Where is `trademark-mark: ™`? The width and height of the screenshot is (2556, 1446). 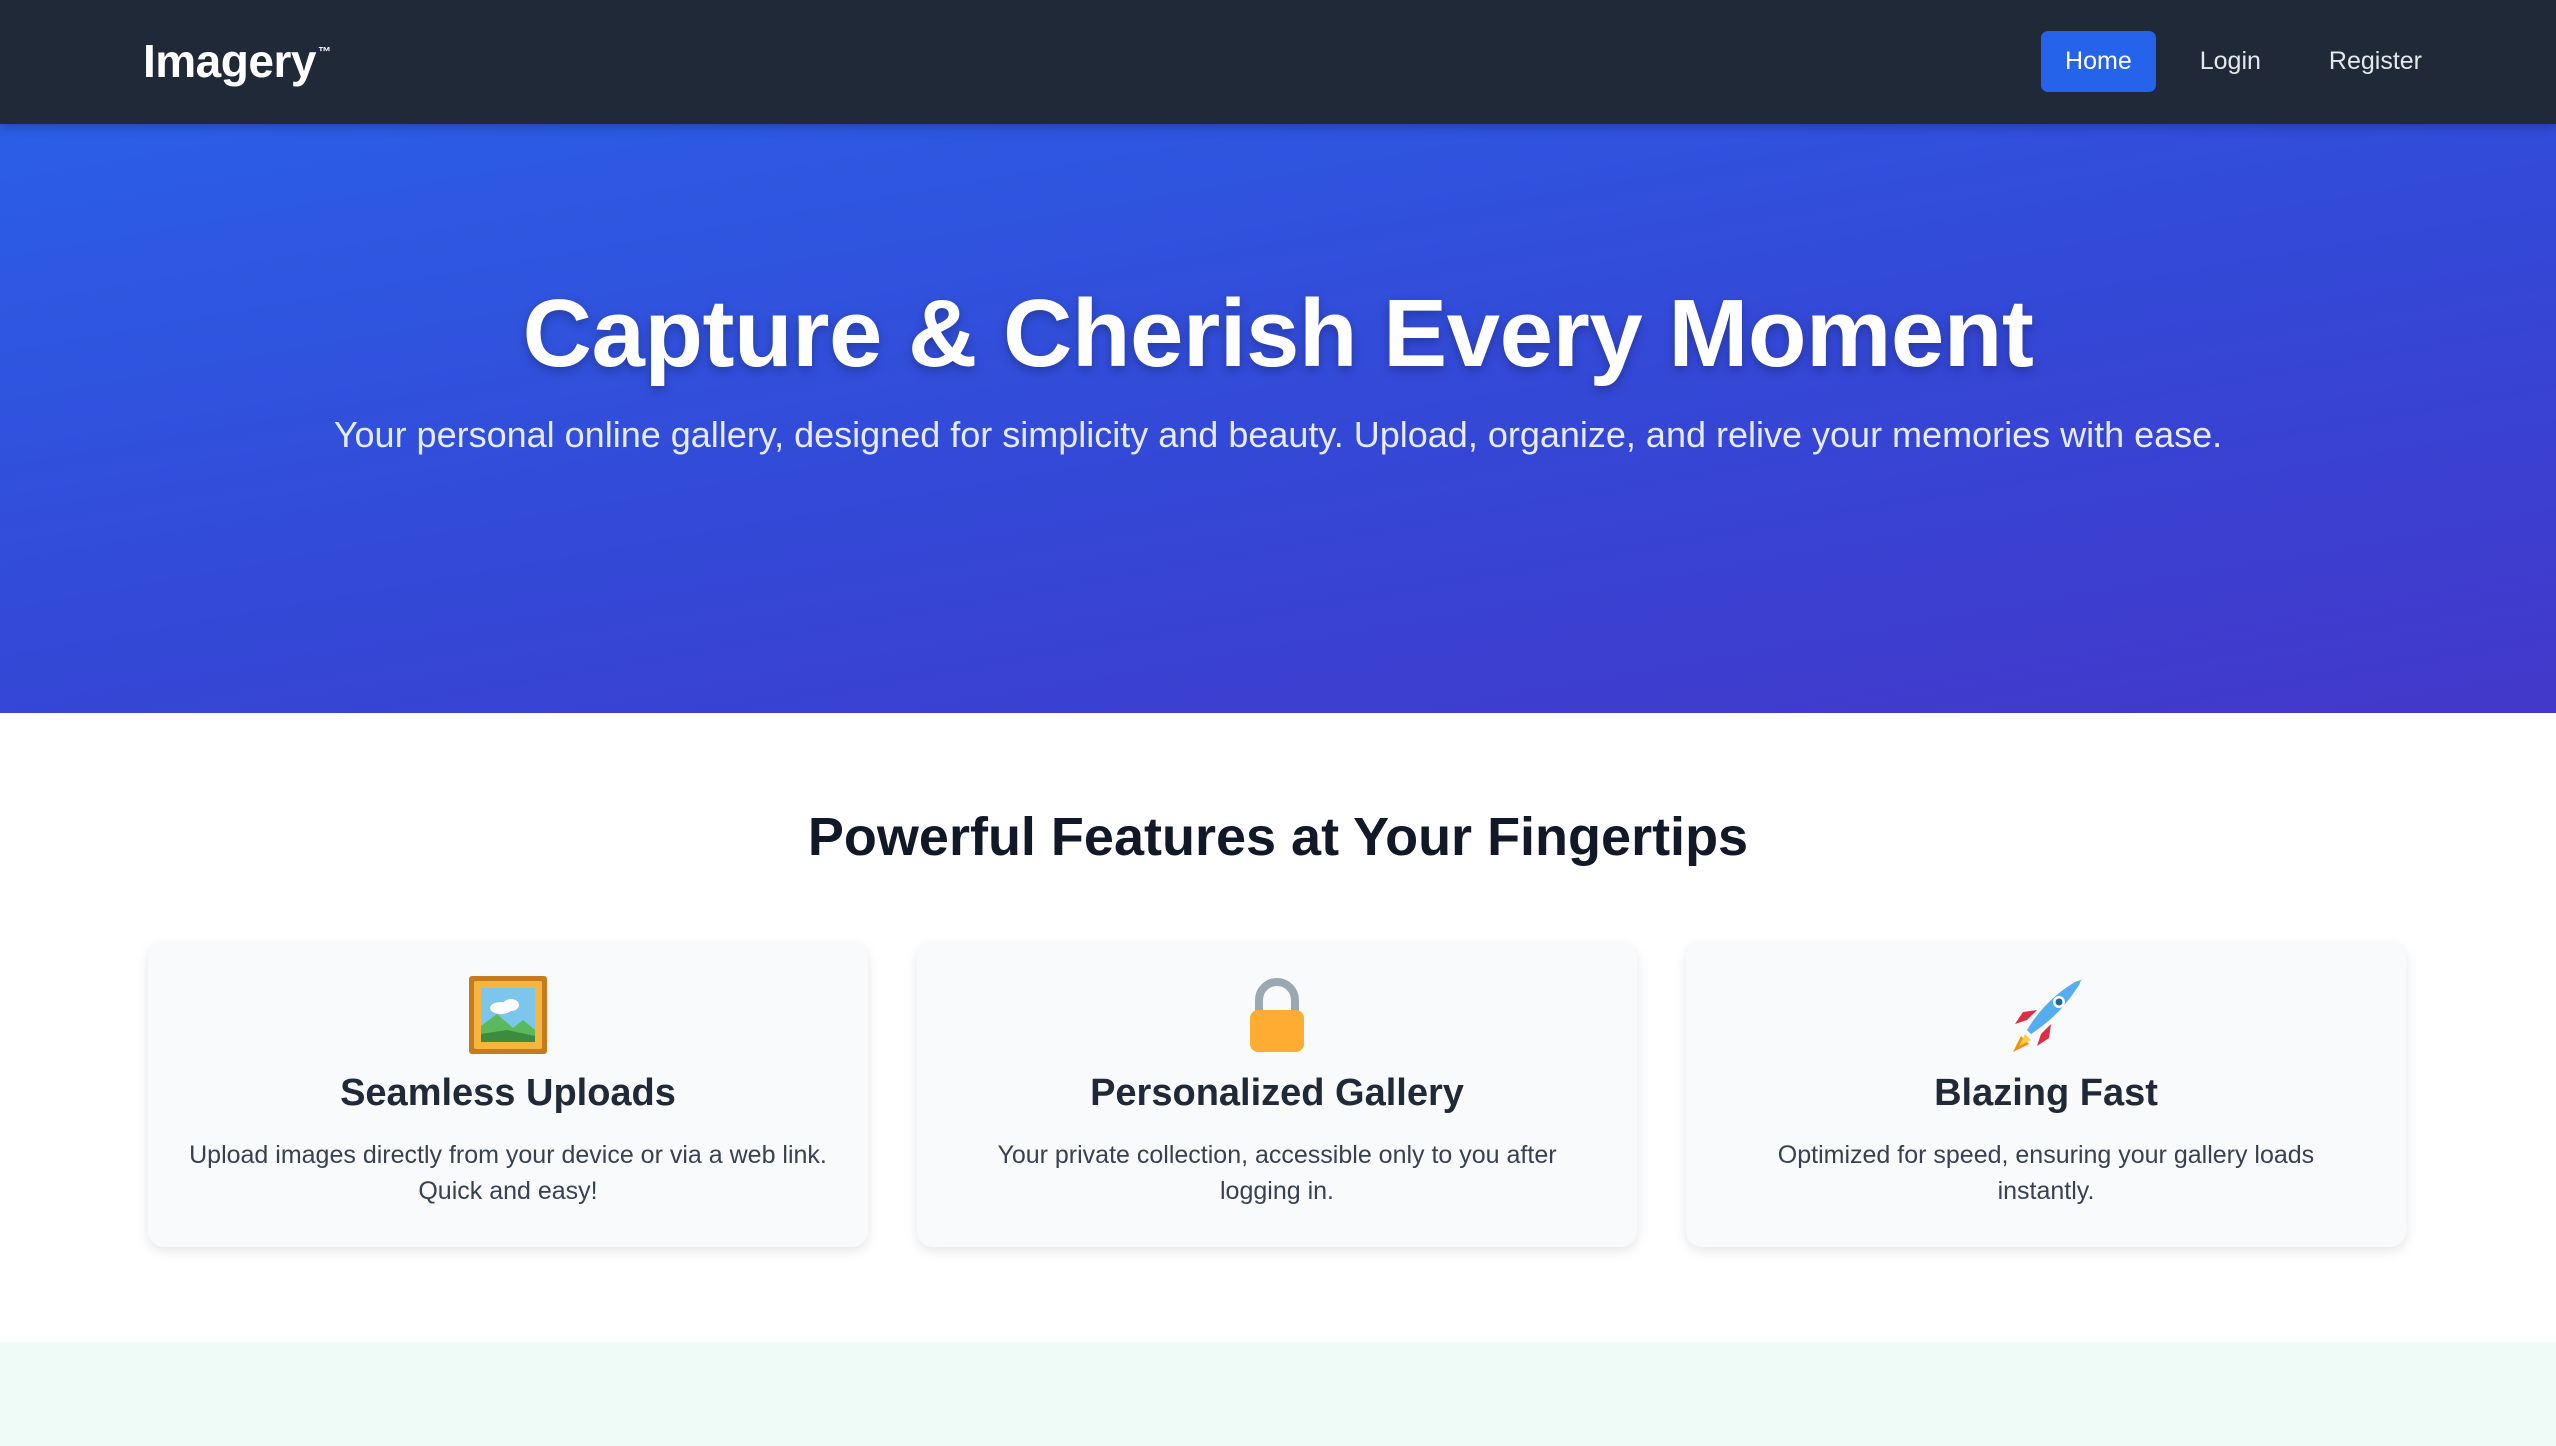
trademark-mark: ™ is located at coordinates (324, 51).